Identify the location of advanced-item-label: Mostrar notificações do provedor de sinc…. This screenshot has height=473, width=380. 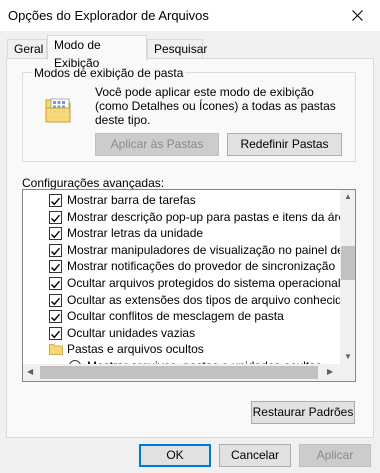
(201, 266).